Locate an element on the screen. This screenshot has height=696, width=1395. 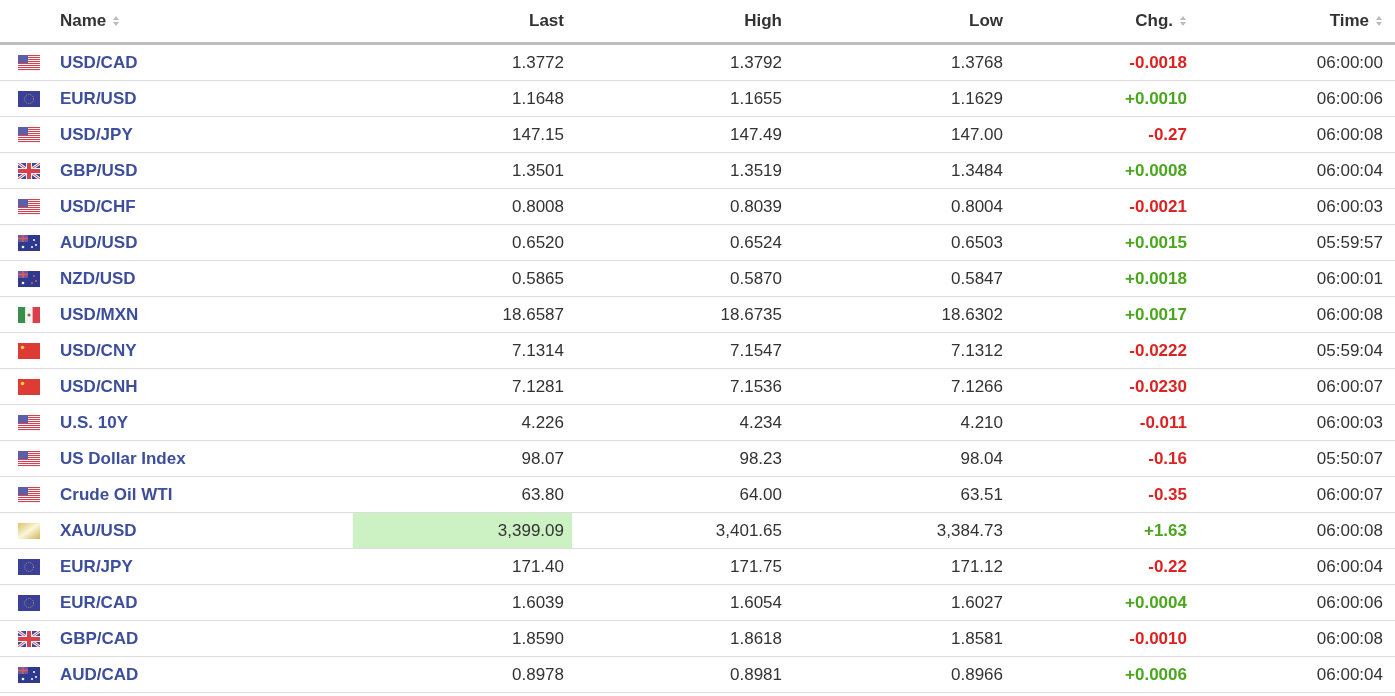
instrument-link: EUR/CAD is located at coordinates (99, 602).